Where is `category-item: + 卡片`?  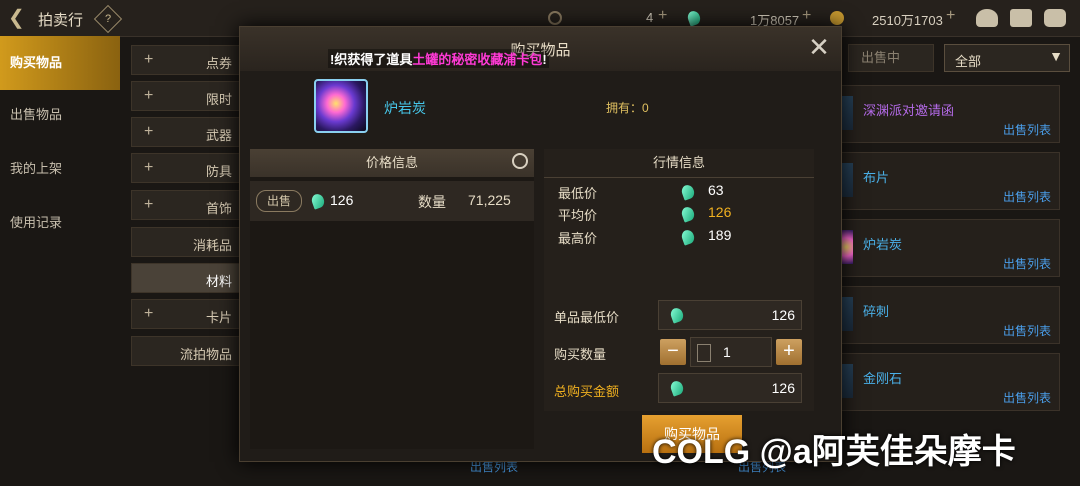
category-item: + 卡片 is located at coordinates (186, 314).